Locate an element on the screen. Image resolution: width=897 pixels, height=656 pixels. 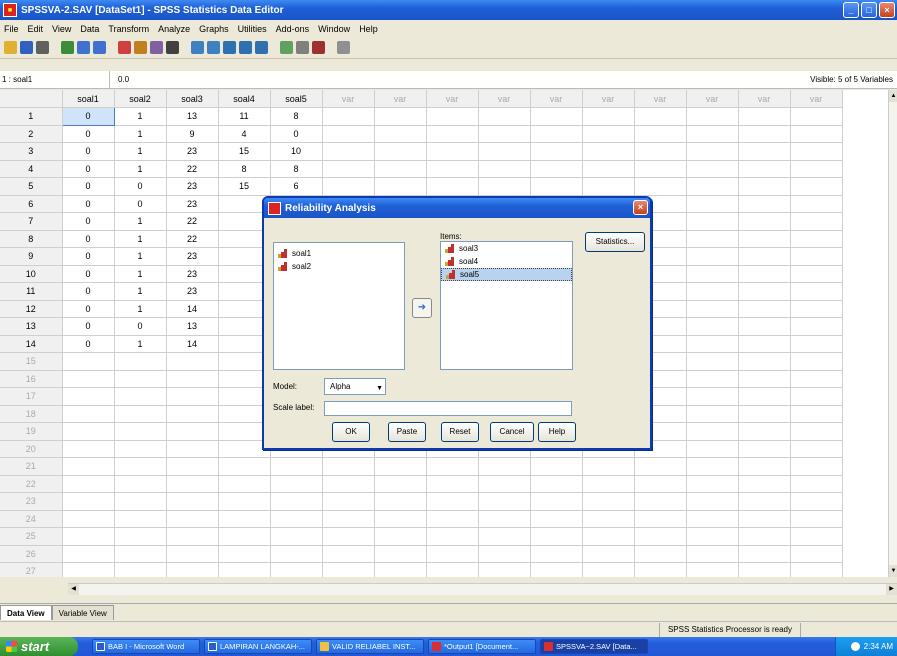
scale-label-input is located at coordinates (448, 408).